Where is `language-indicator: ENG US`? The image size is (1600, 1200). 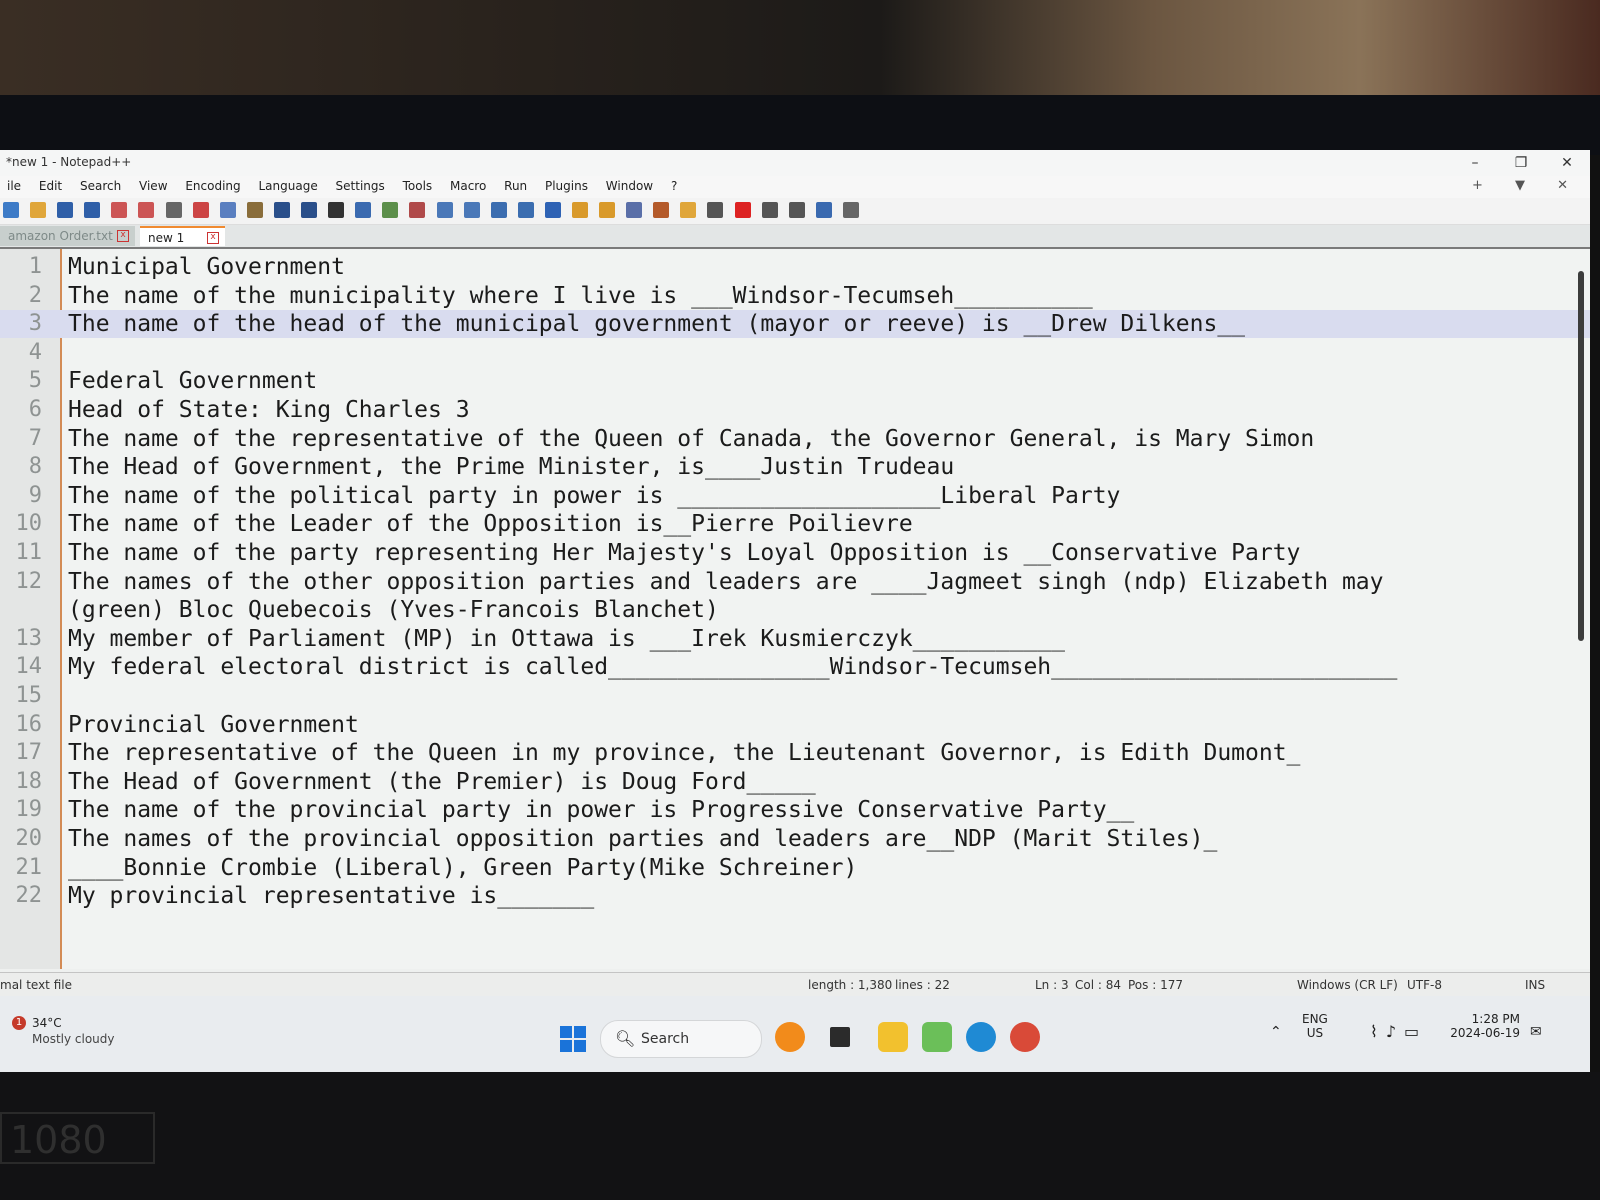 language-indicator: ENG US is located at coordinates (1315, 1026).